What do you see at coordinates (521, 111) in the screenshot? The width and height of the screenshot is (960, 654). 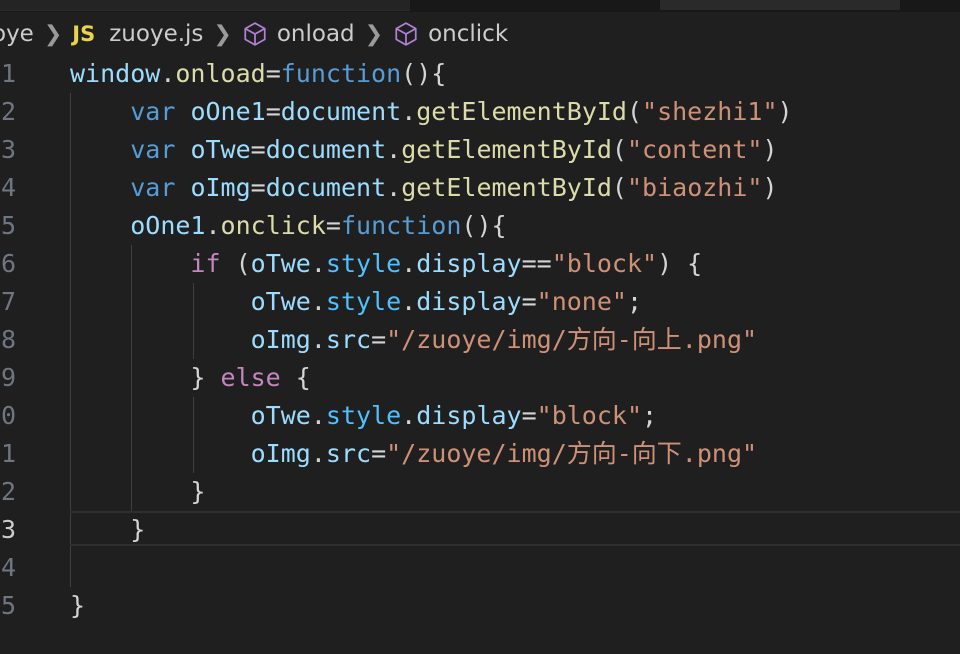 I see `code-token: getElementById` at bounding box center [521, 111].